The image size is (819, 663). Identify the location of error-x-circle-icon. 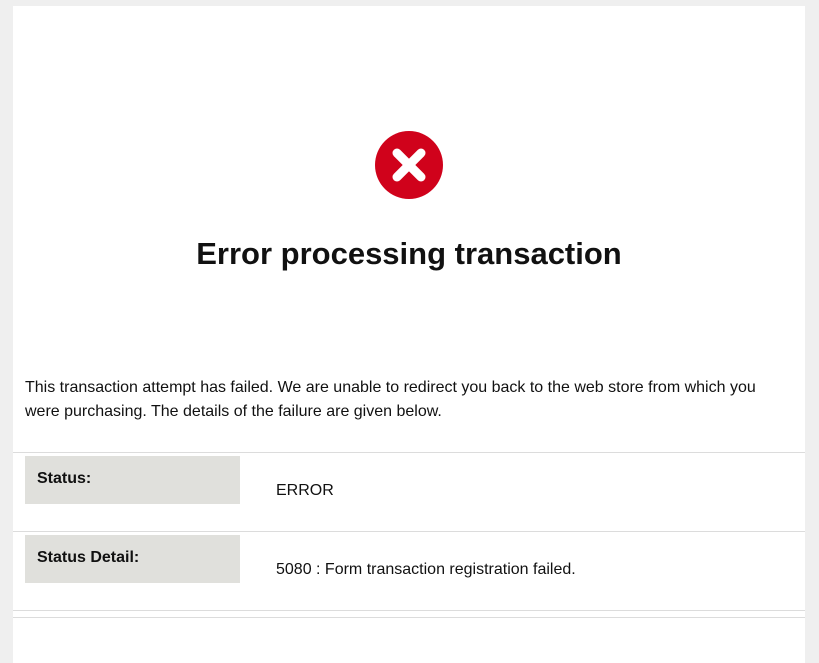
(409, 165).